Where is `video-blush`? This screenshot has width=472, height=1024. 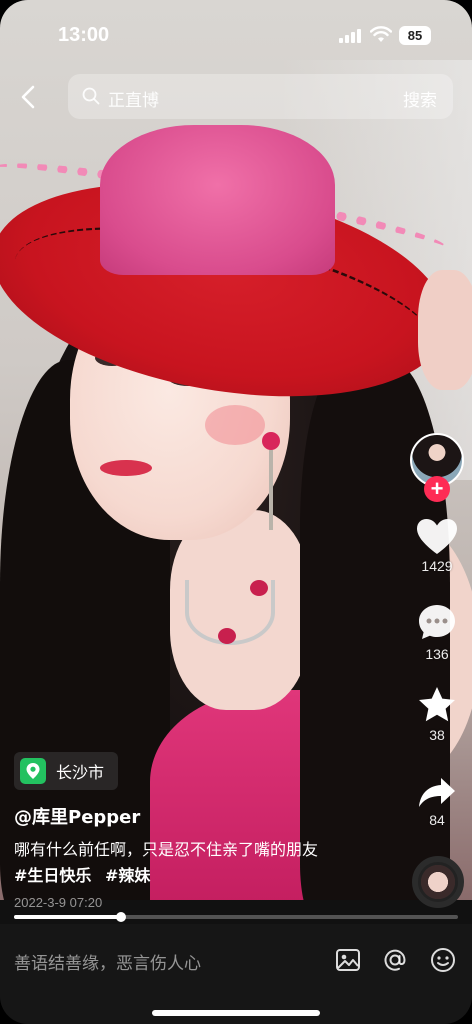 video-blush is located at coordinates (235, 425).